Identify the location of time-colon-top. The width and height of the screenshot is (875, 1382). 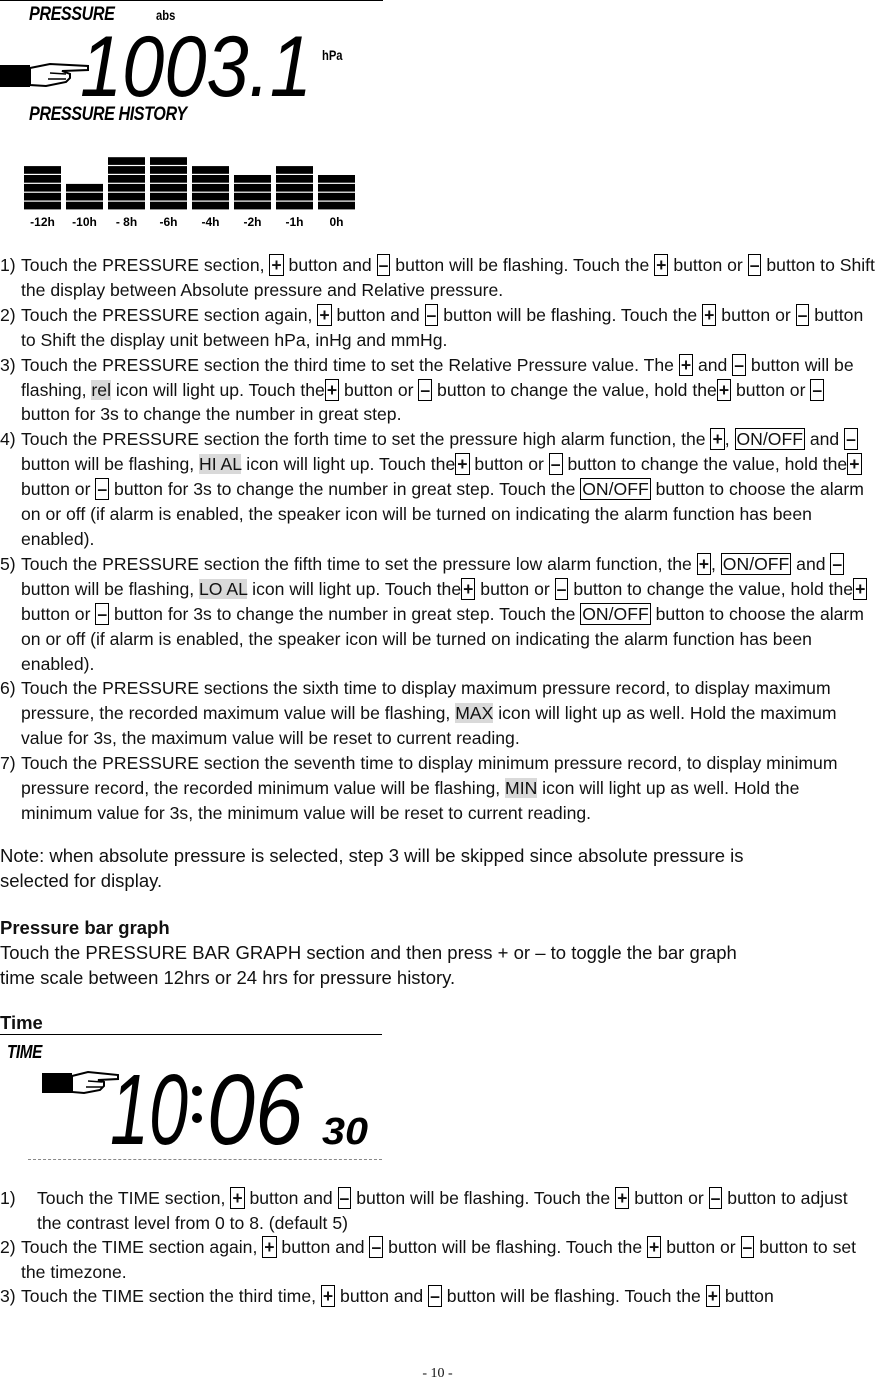
(197, 1091).